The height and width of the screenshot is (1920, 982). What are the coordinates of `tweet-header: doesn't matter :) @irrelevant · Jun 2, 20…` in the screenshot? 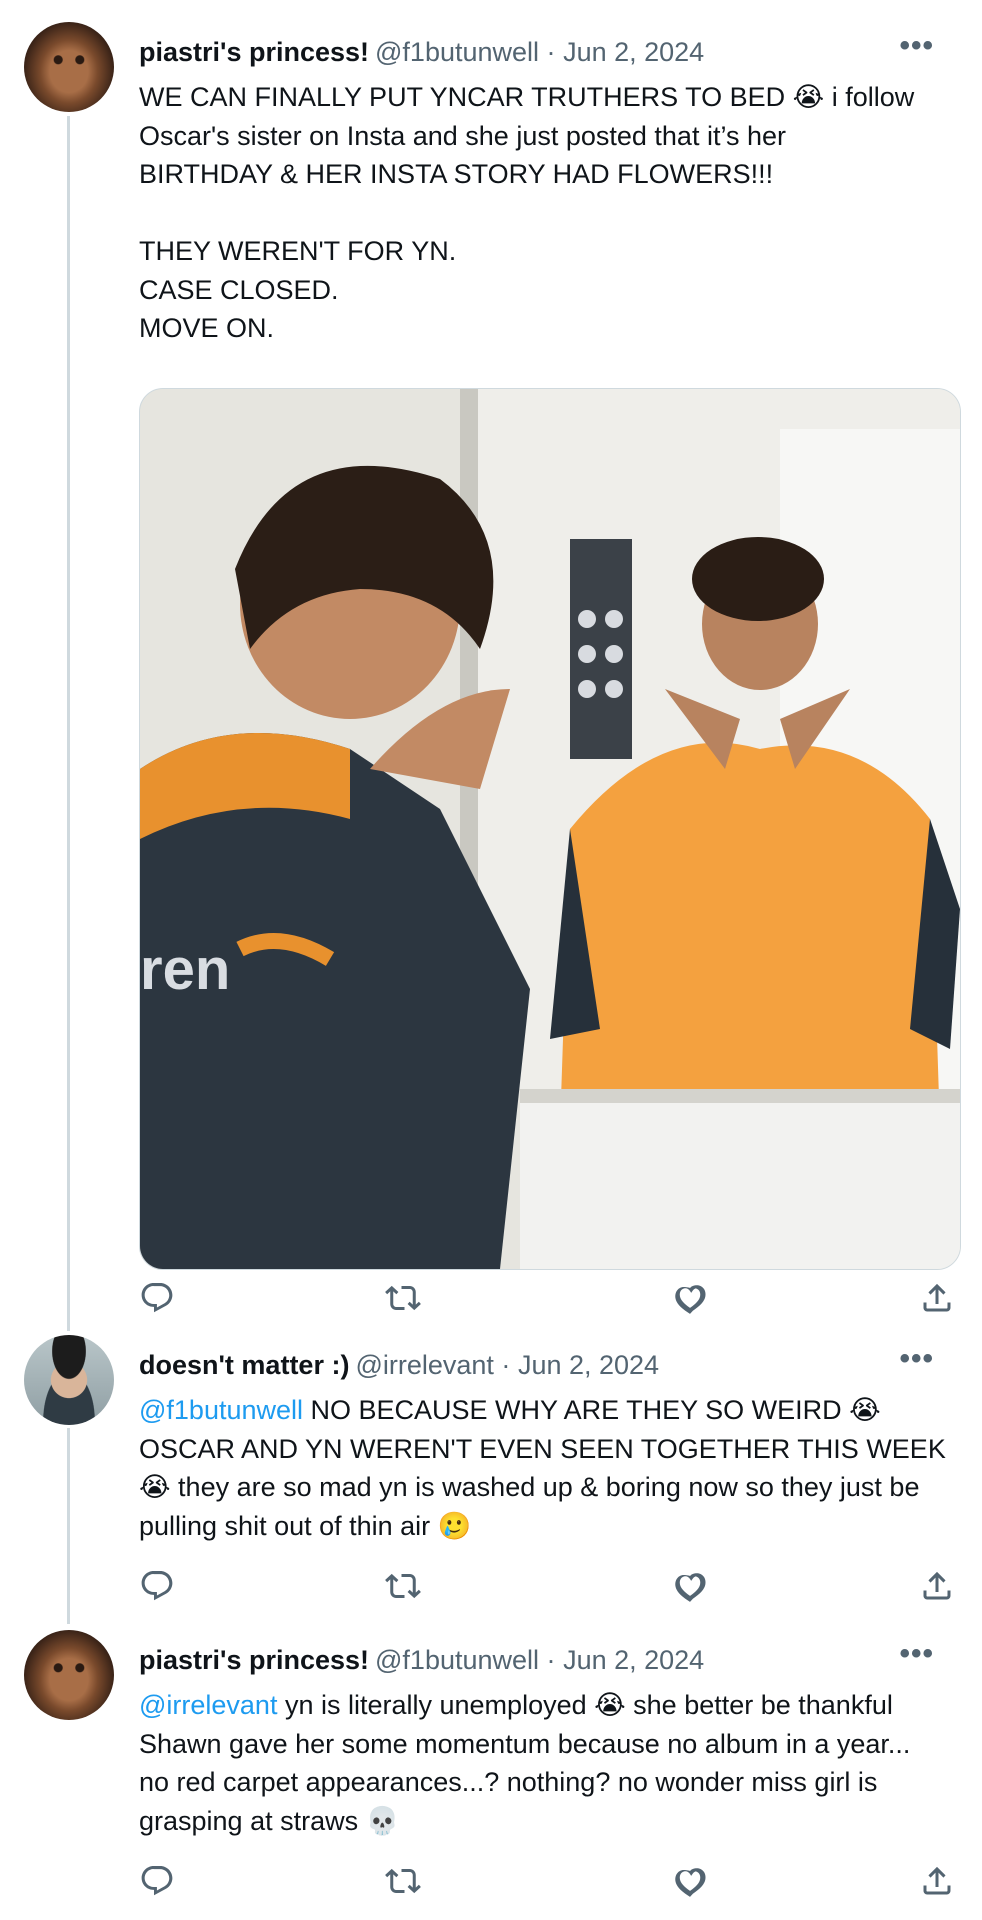 It's located at (550, 1365).